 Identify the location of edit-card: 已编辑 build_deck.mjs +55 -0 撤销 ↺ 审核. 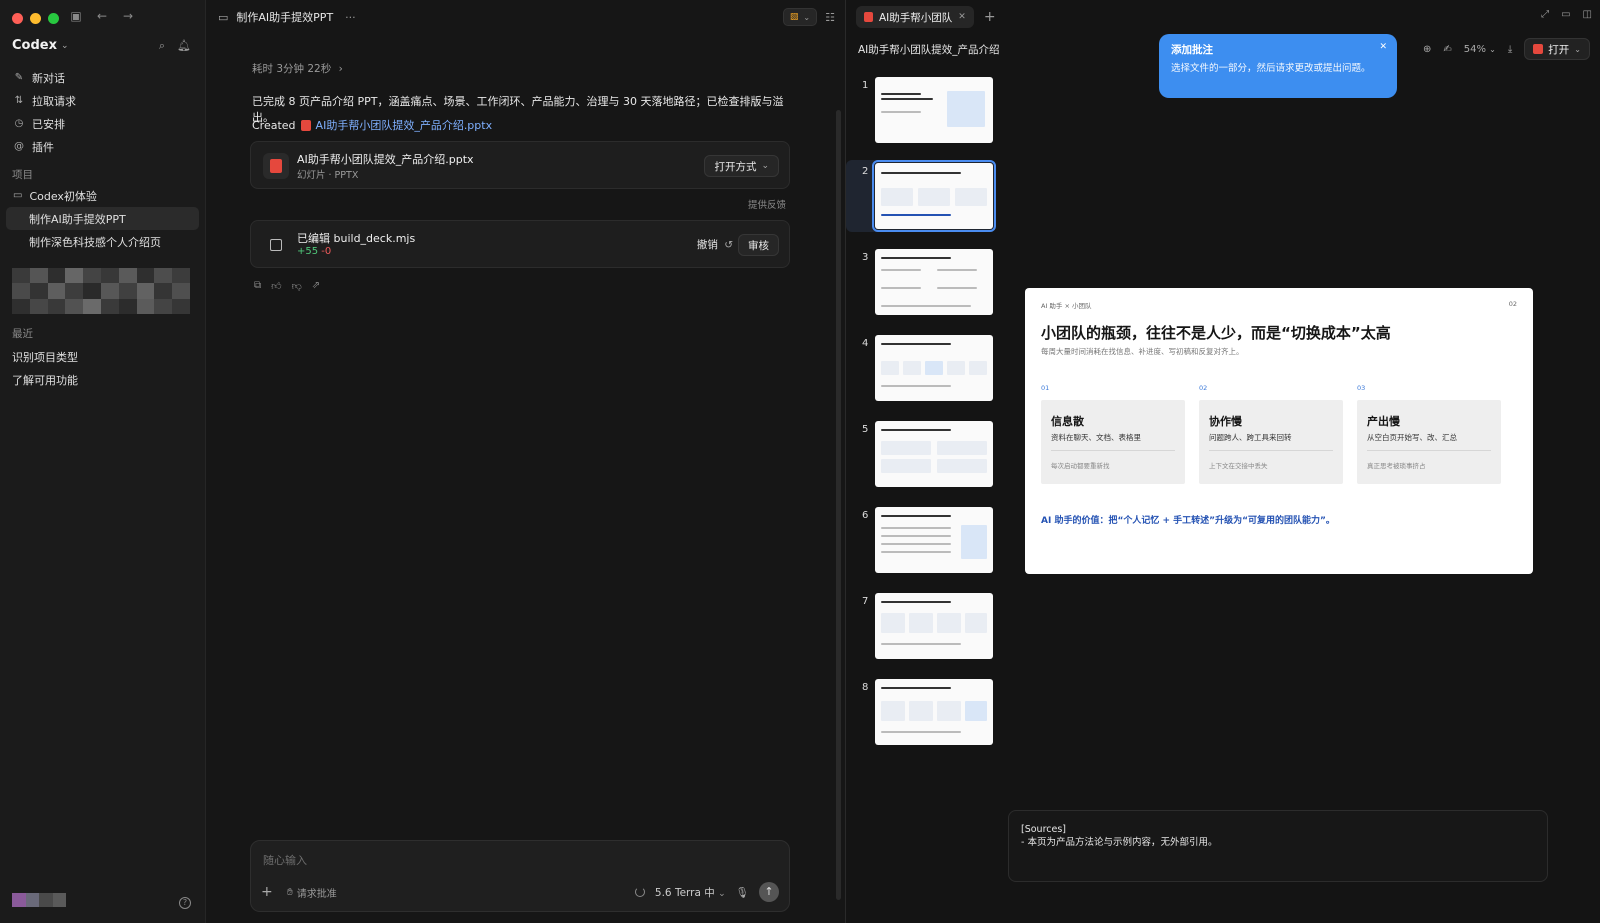
(520, 244).